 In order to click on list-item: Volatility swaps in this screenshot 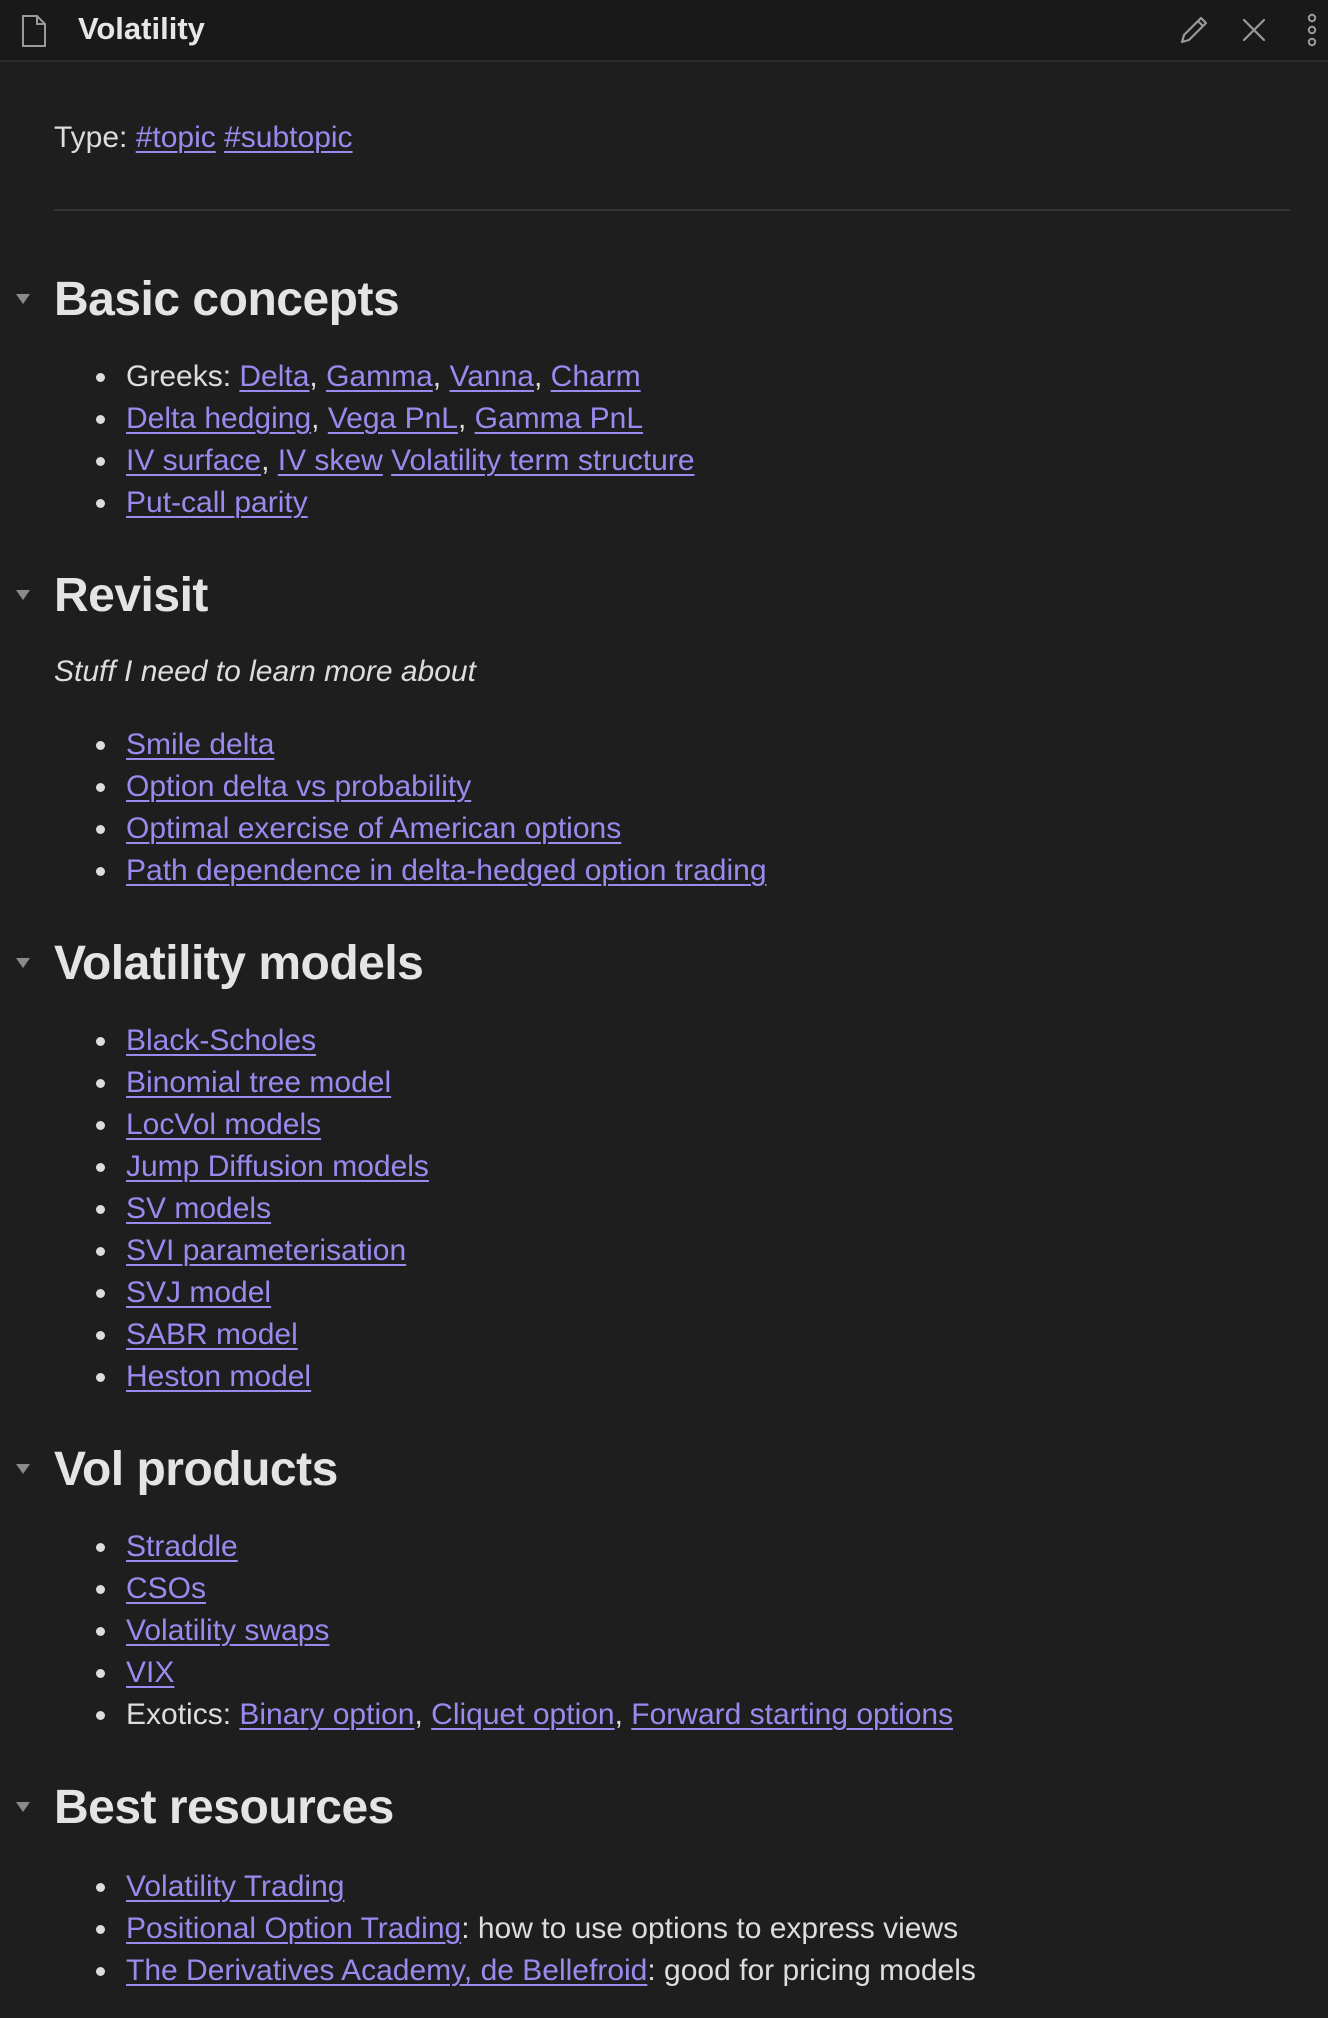, I will do `click(476, 1631)`.